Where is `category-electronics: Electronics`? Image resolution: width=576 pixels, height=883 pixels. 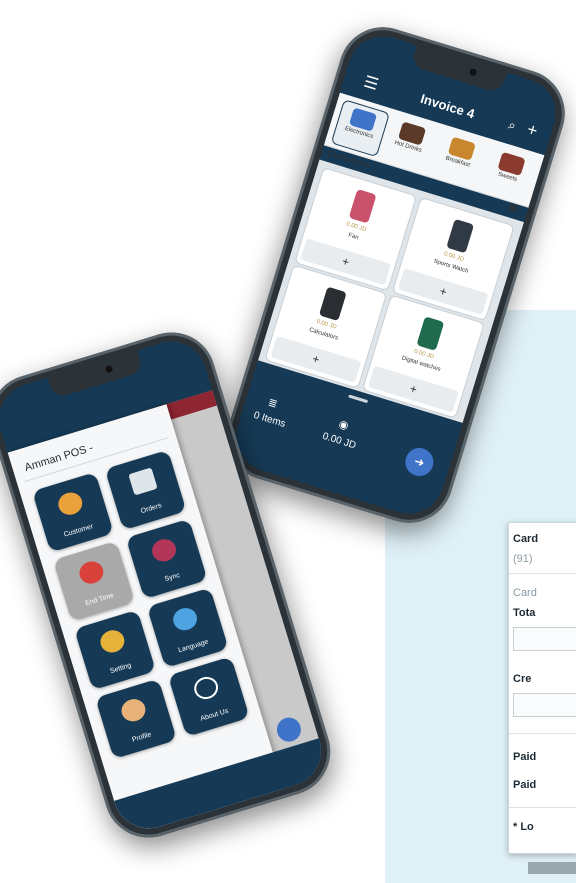 category-electronics: Electronics is located at coordinates (360, 128).